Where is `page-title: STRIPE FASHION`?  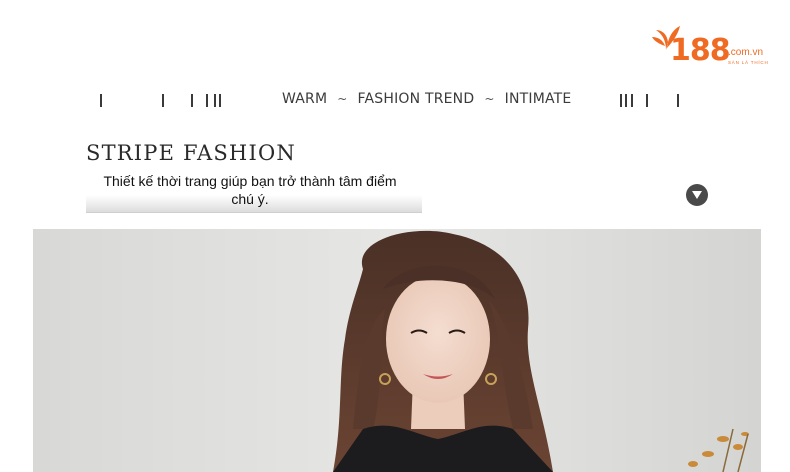
page-title: STRIPE FASHION is located at coordinates (191, 153).